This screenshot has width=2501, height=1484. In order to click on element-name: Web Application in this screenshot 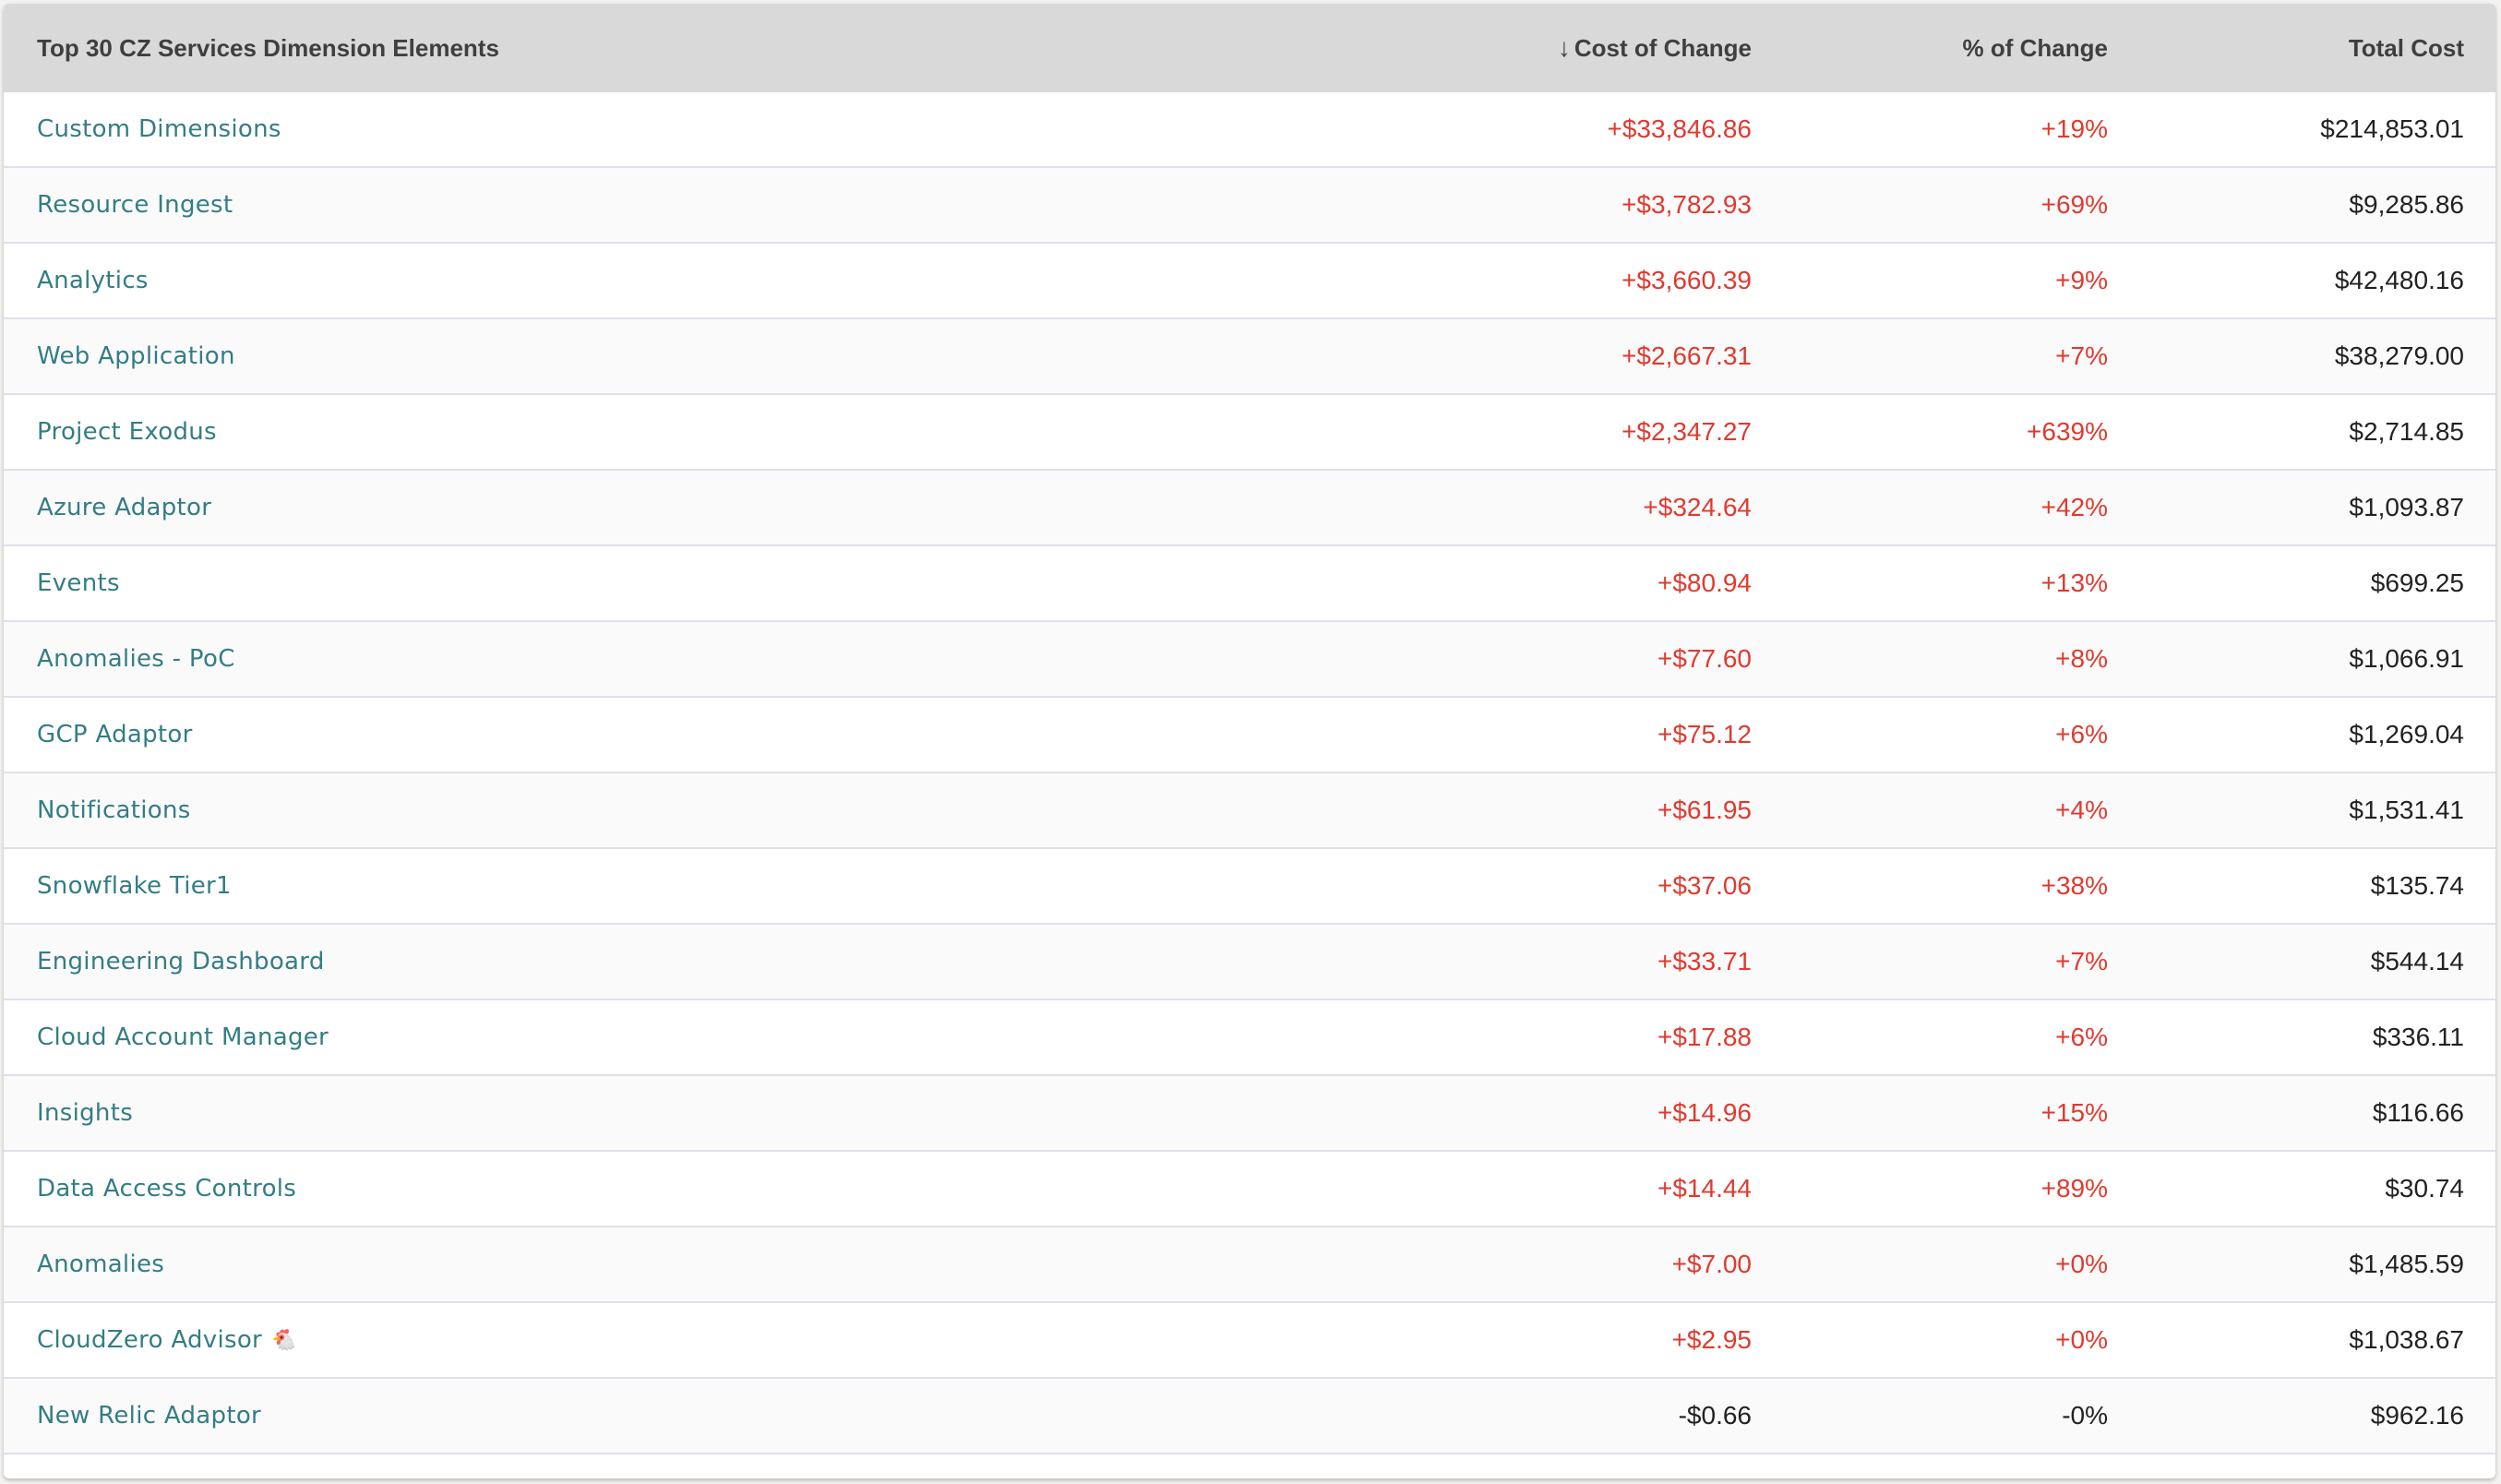, I will do `click(136, 356)`.